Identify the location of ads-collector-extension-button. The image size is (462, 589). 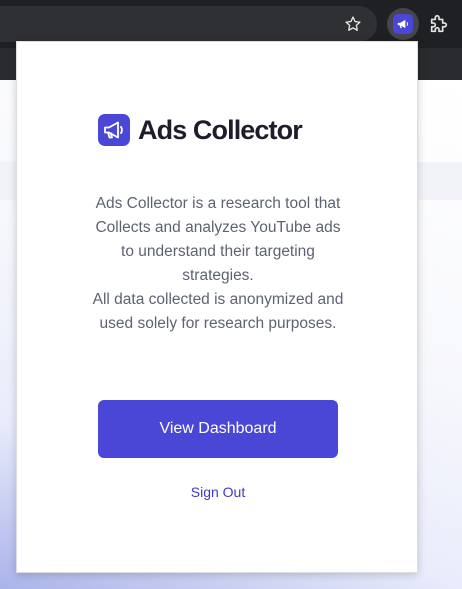
(403, 24).